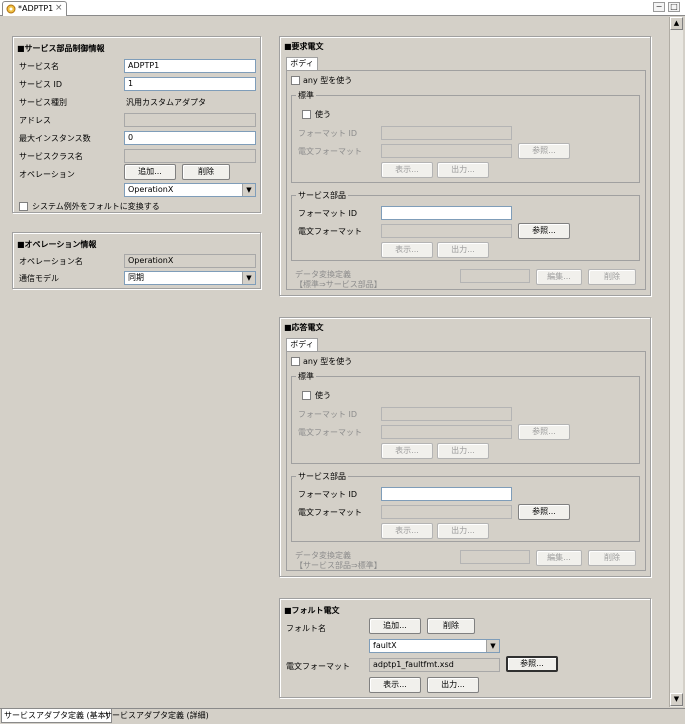  Describe the element at coordinates (328, 361) in the screenshot. I see `response-any-label: any 型を使う` at that location.